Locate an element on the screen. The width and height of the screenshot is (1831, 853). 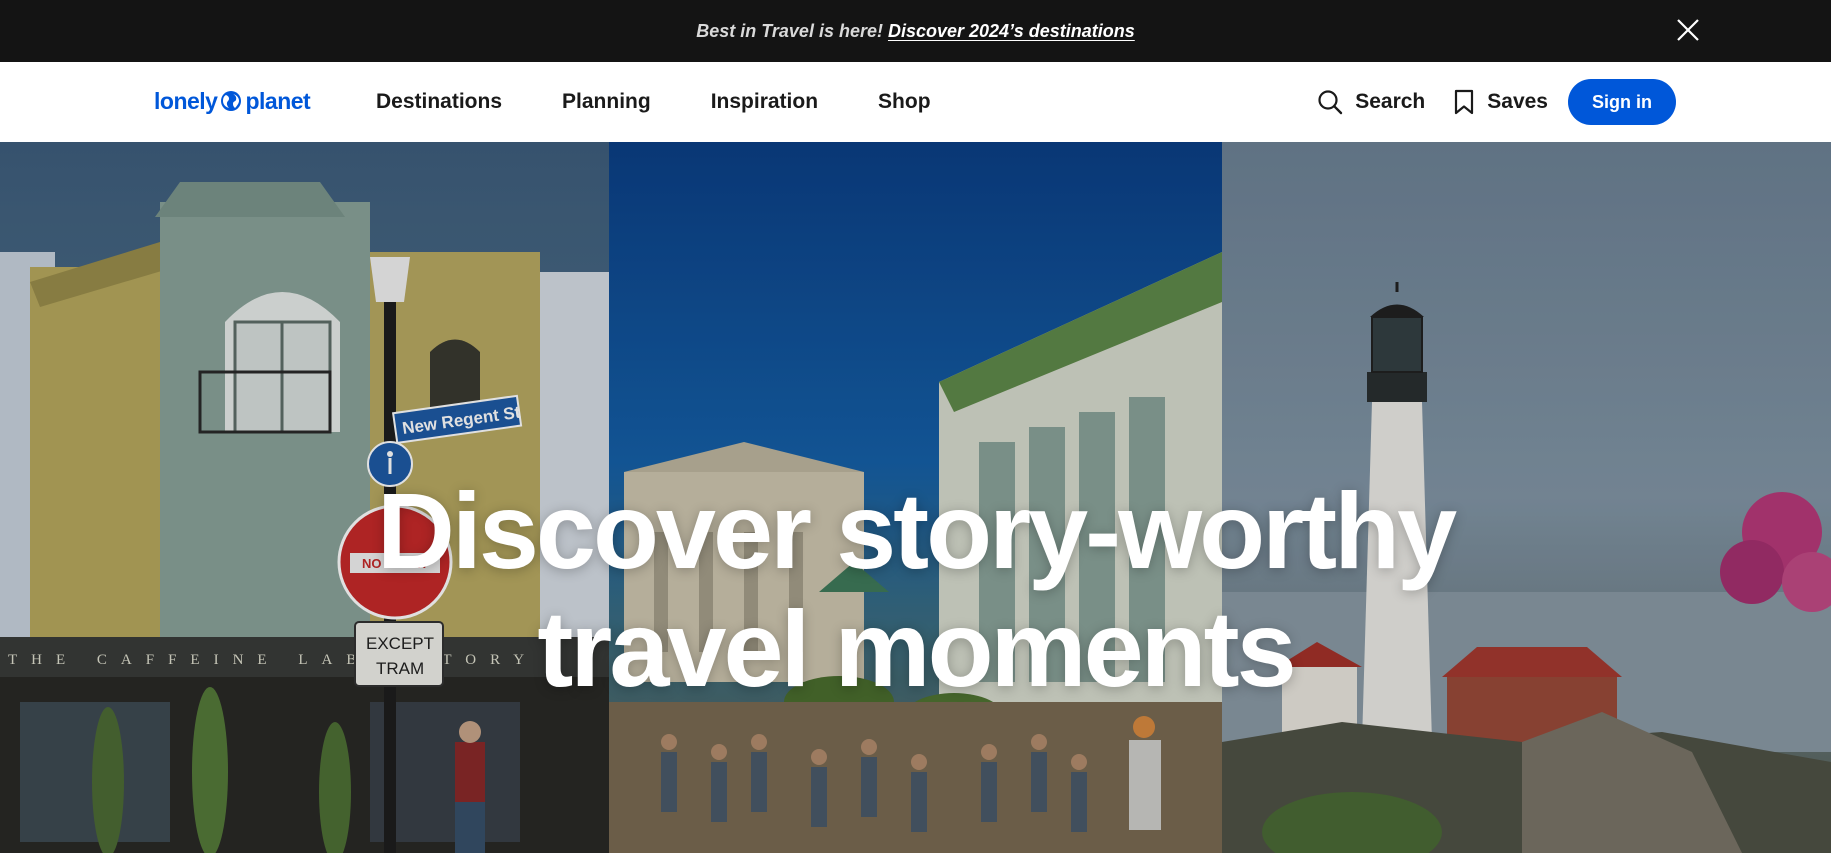
saves-button: Saves is located at coordinates (1500, 102).